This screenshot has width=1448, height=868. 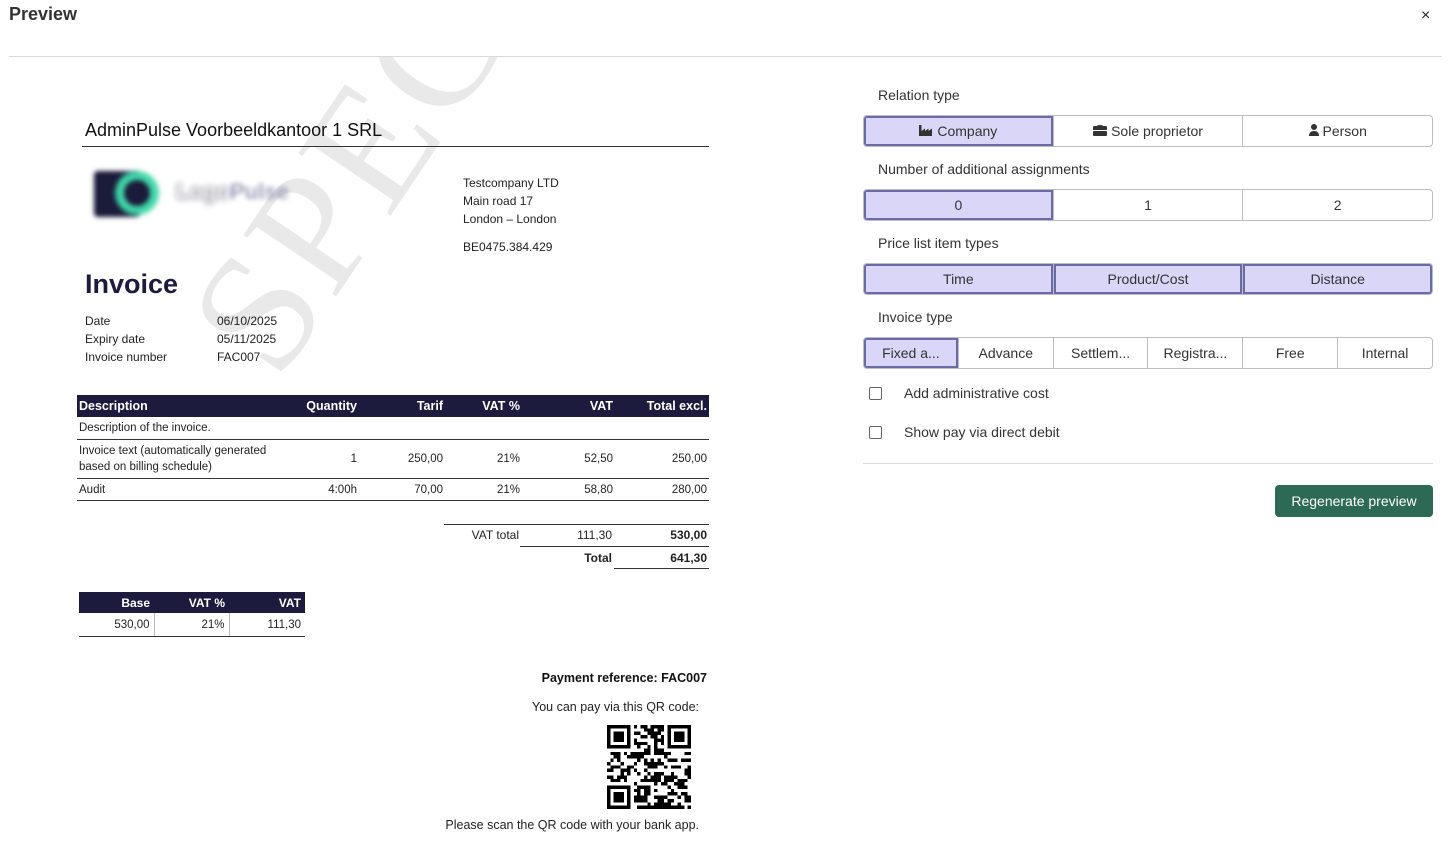 What do you see at coordinates (1157, 131) in the screenshot?
I see `relation-option-label: Sole proprietor` at bounding box center [1157, 131].